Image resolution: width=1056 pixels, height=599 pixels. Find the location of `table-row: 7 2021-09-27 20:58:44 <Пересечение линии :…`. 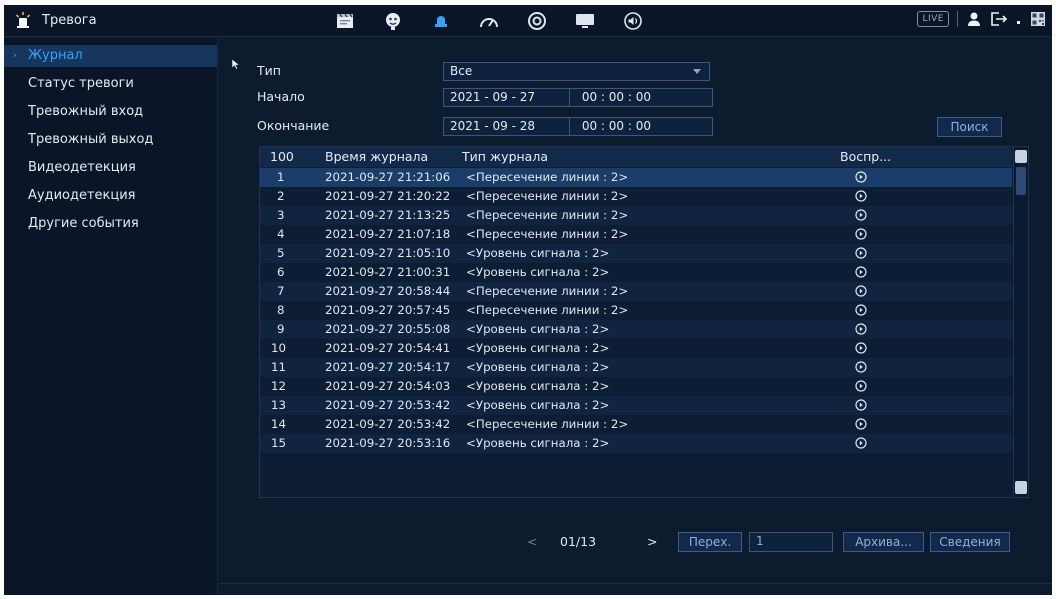

table-row: 7 2021-09-27 20:58:44 <Пересечение линии :… is located at coordinates (636, 291).